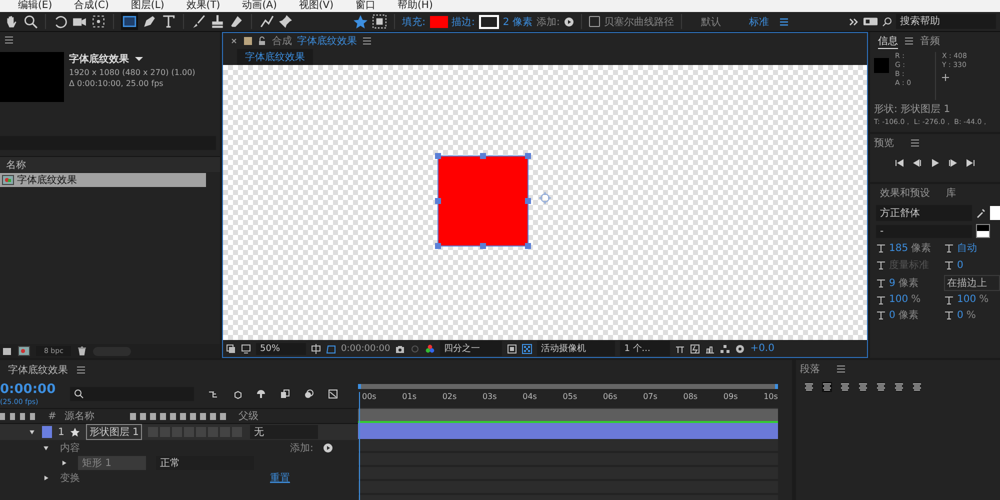 The width and height of the screenshot is (1000, 500). What do you see at coordinates (112, 463) in the screenshot?
I see `group-name: 矩形 1` at bounding box center [112, 463].